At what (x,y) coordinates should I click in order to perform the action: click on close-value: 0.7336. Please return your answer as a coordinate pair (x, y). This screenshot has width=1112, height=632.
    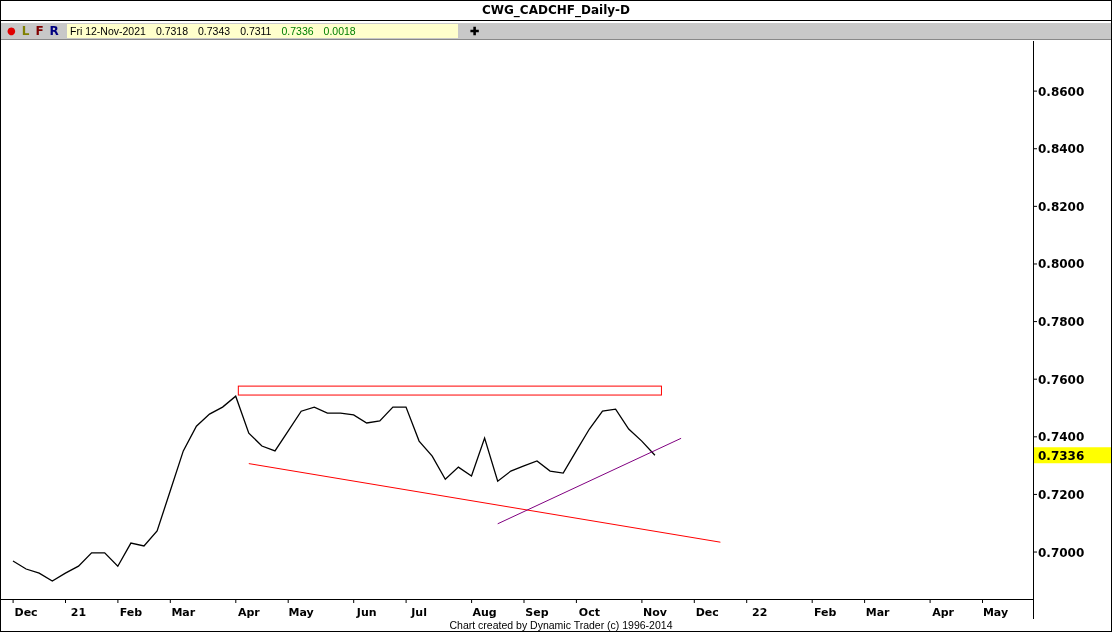
    Looking at the image, I should click on (297, 30).